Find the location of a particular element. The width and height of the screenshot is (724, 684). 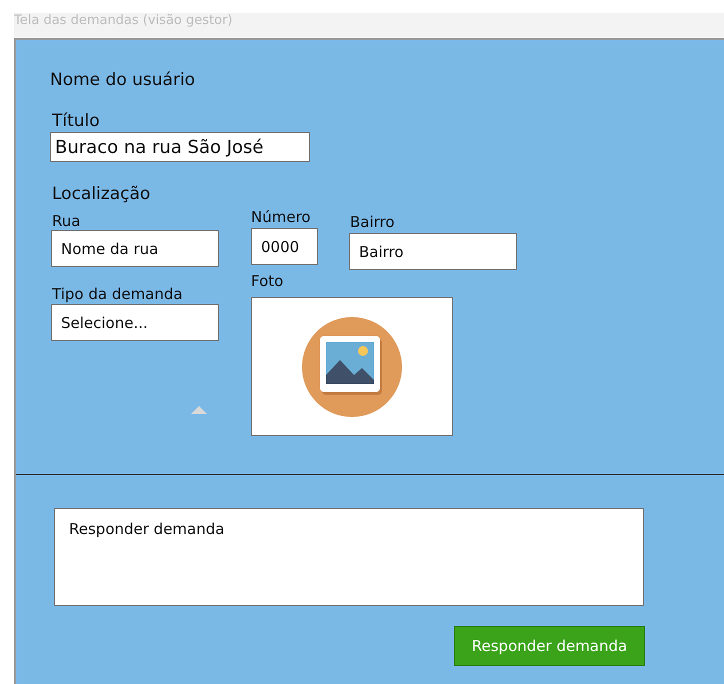

field-label: Título is located at coordinates (76, 121).